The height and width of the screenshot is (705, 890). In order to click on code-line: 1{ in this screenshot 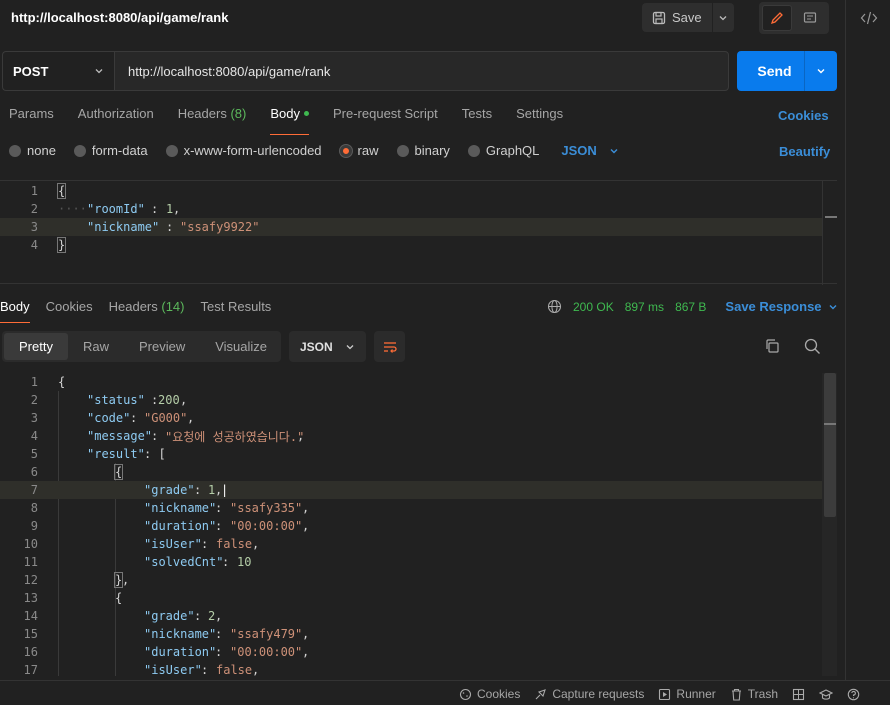, I will do `click(411, 382)`.